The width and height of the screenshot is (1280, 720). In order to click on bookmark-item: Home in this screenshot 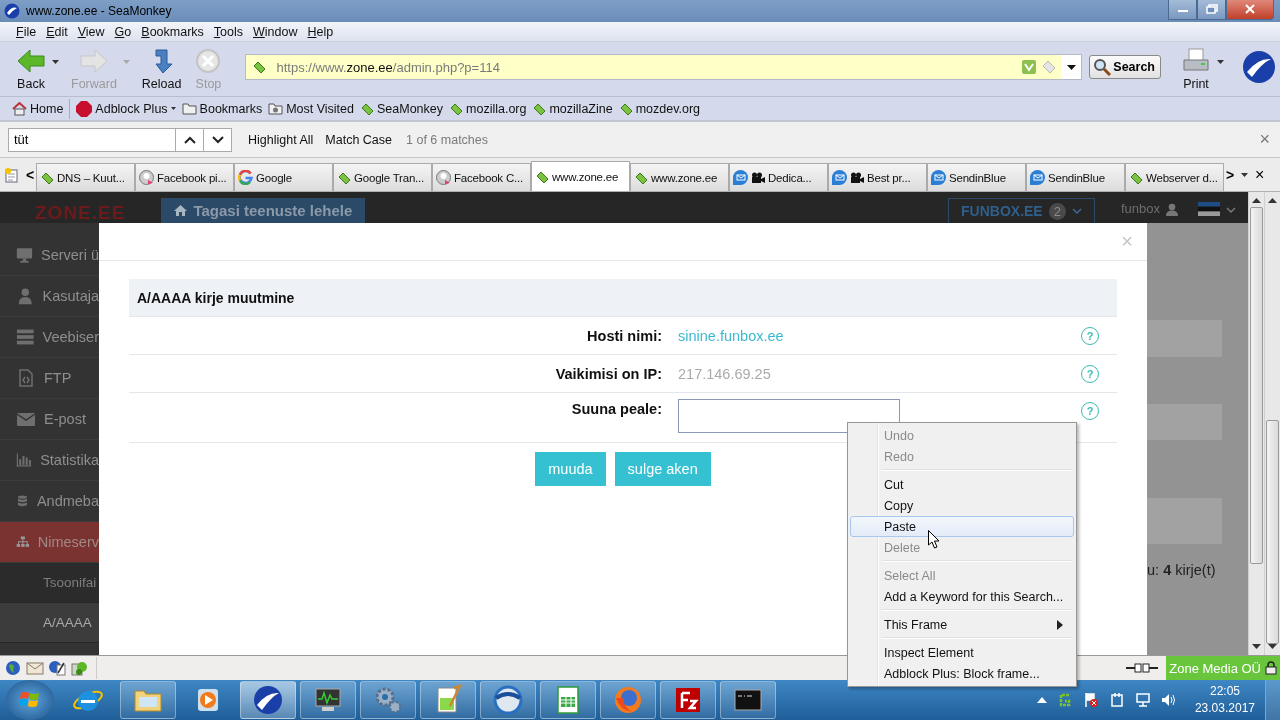, I will do `click(38, 108)`.